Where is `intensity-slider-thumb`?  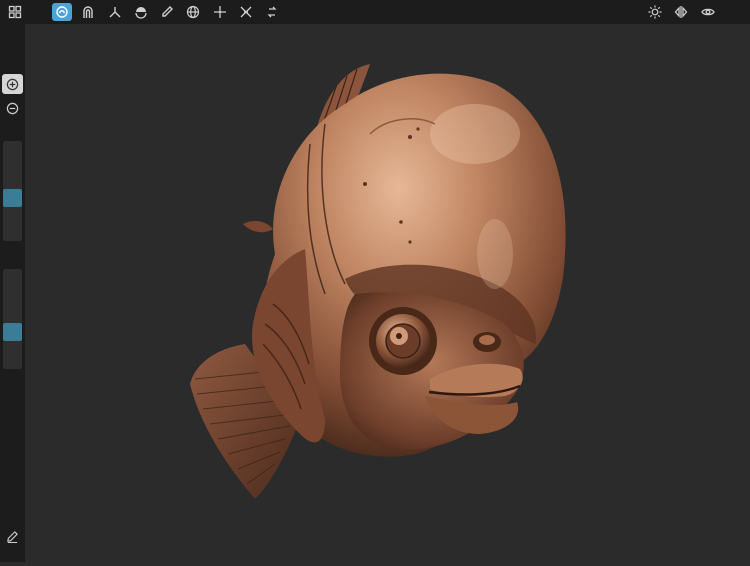
intensity-slider-thumb is located at coordinates (12, 332).